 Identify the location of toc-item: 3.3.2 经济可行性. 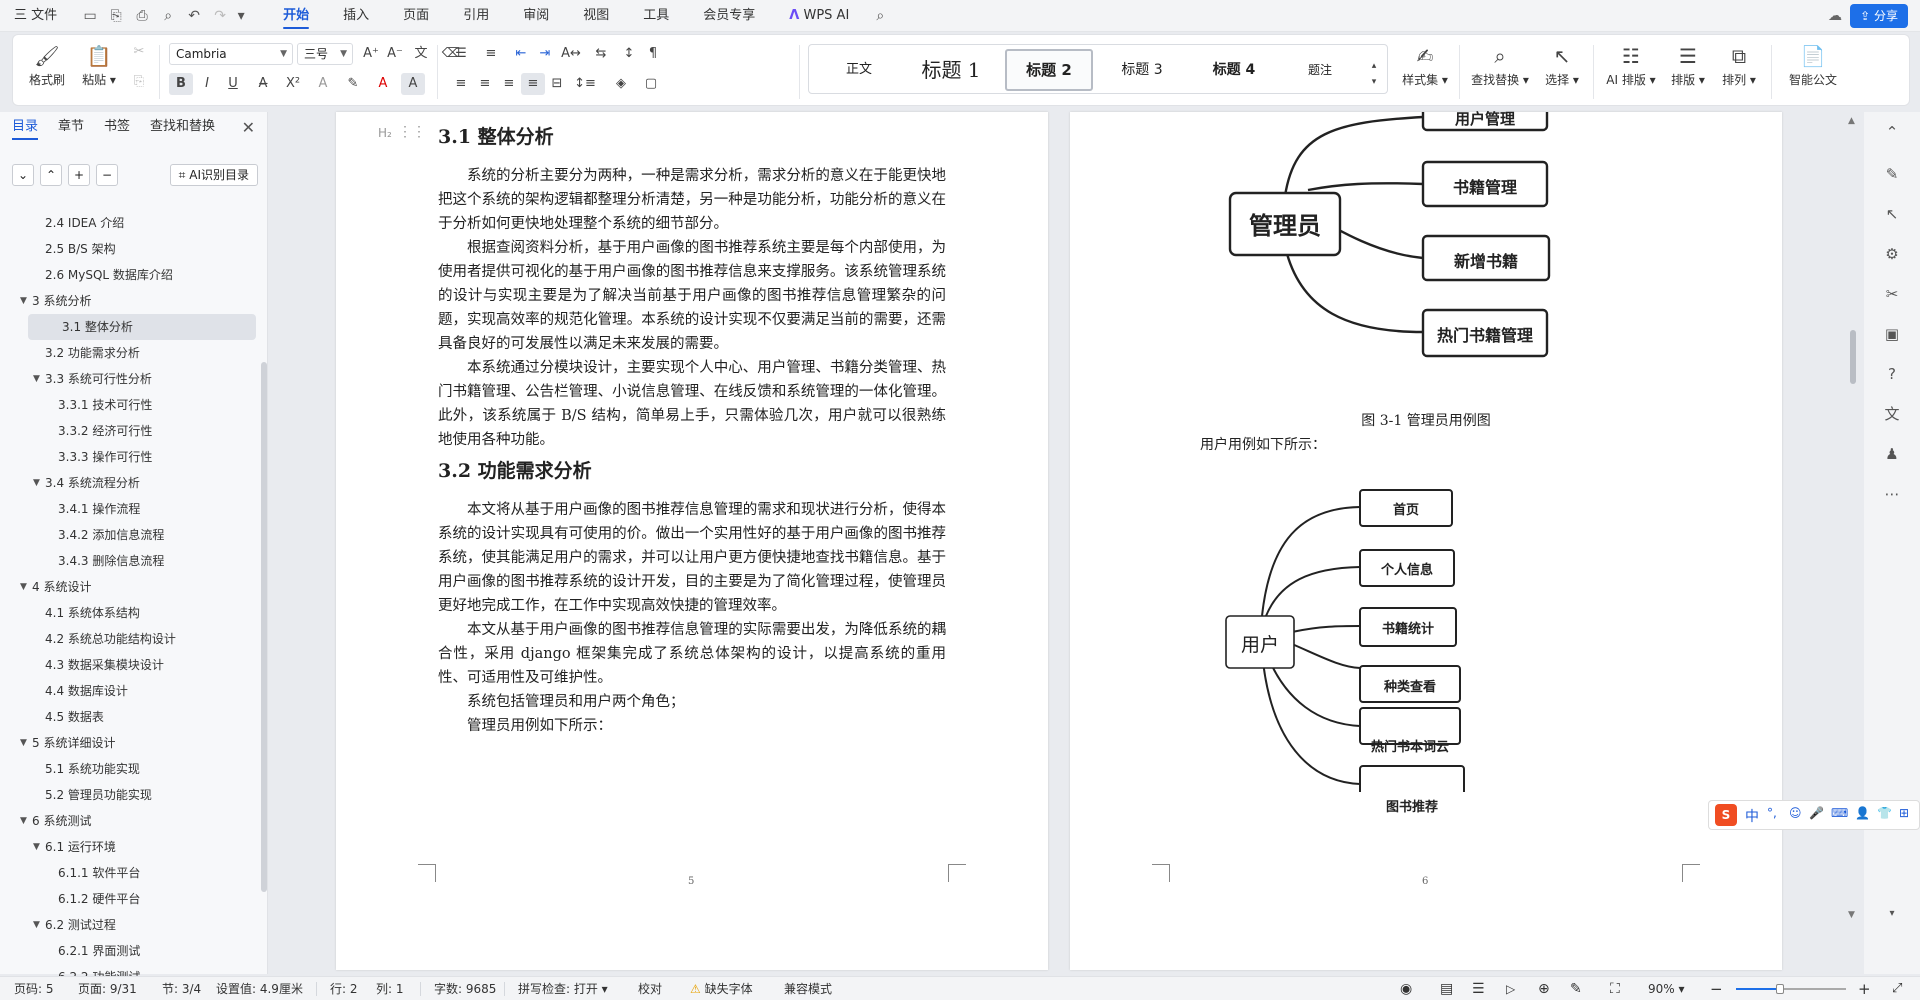
(129, 431).